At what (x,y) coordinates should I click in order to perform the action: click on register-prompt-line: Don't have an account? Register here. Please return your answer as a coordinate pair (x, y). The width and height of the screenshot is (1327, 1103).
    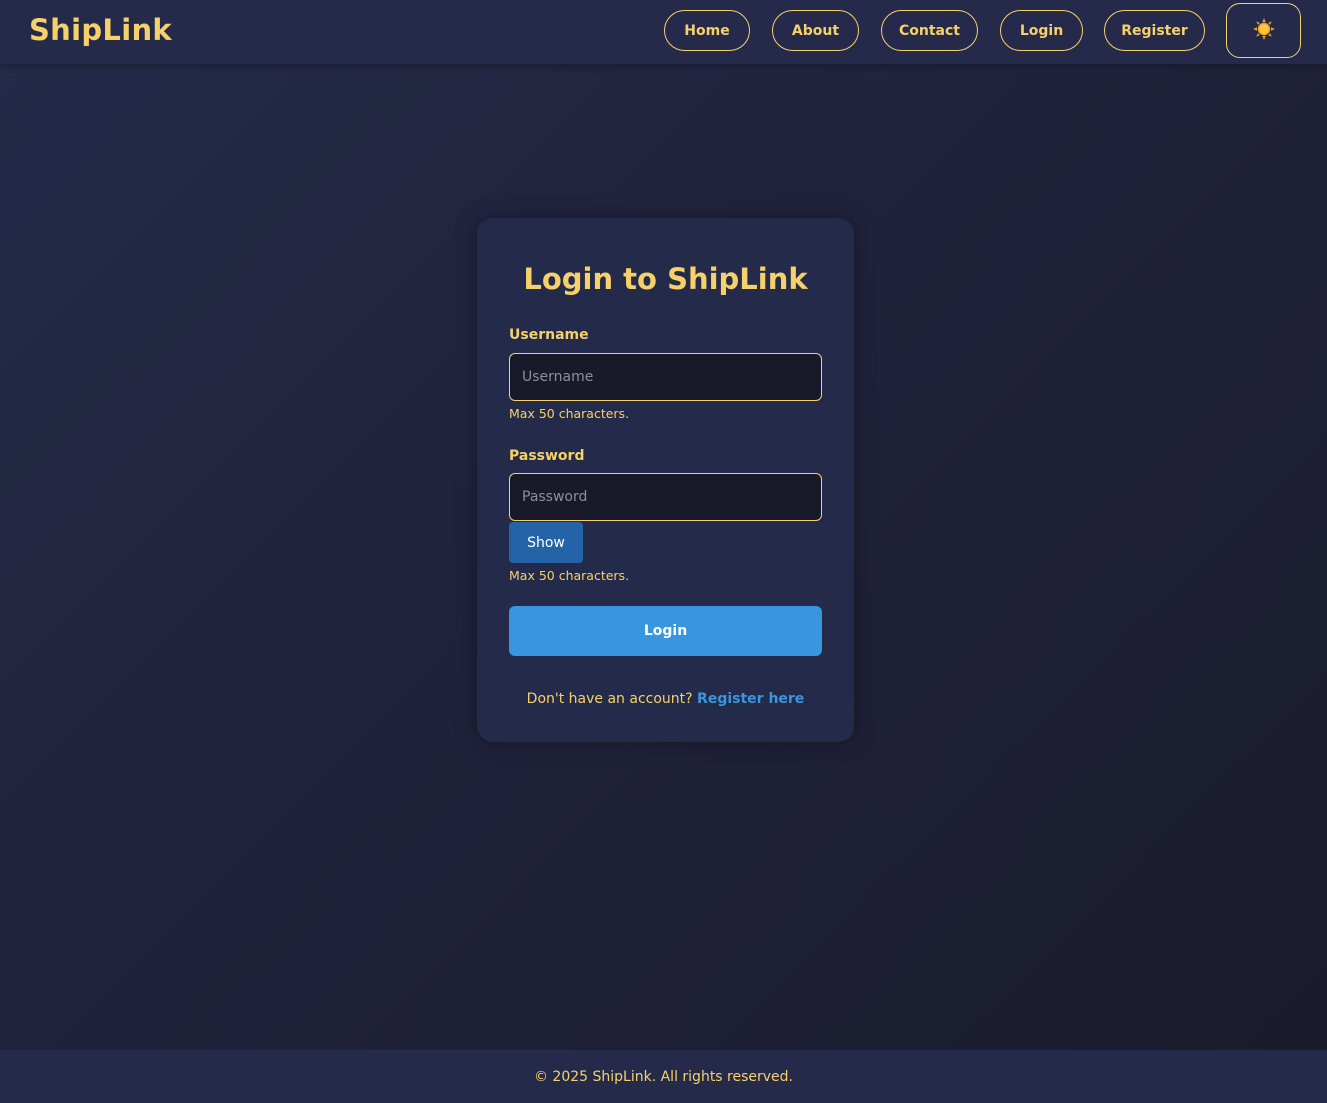
    Looking at the image, I should click on (665, 699).